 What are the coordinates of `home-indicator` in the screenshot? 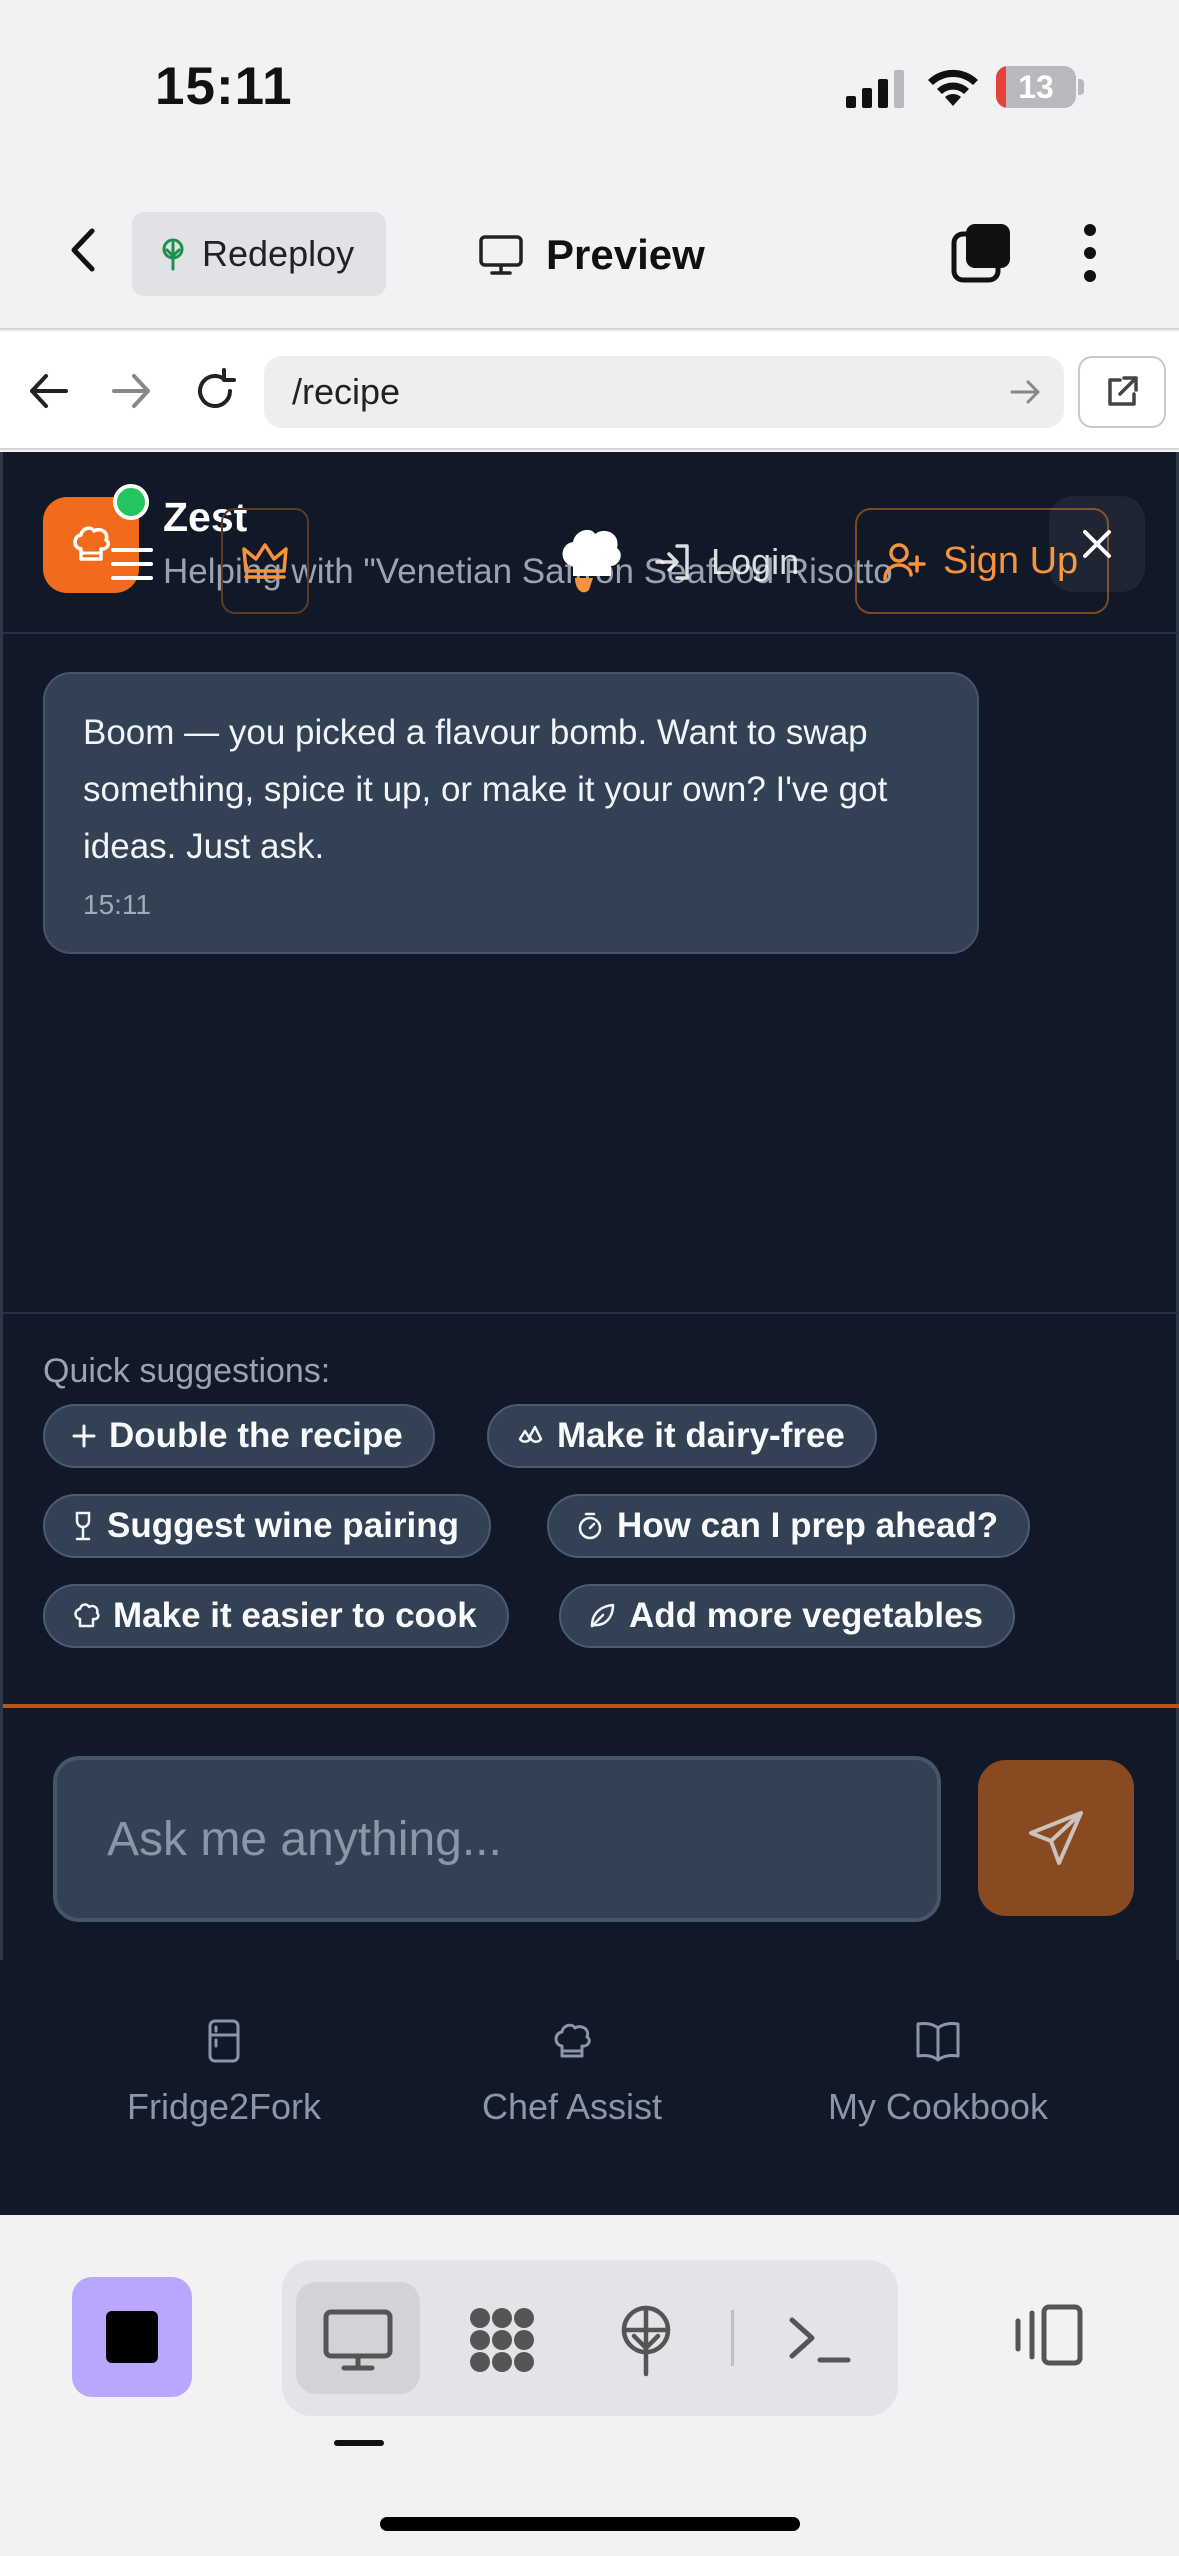 It's located at (590, 2524).